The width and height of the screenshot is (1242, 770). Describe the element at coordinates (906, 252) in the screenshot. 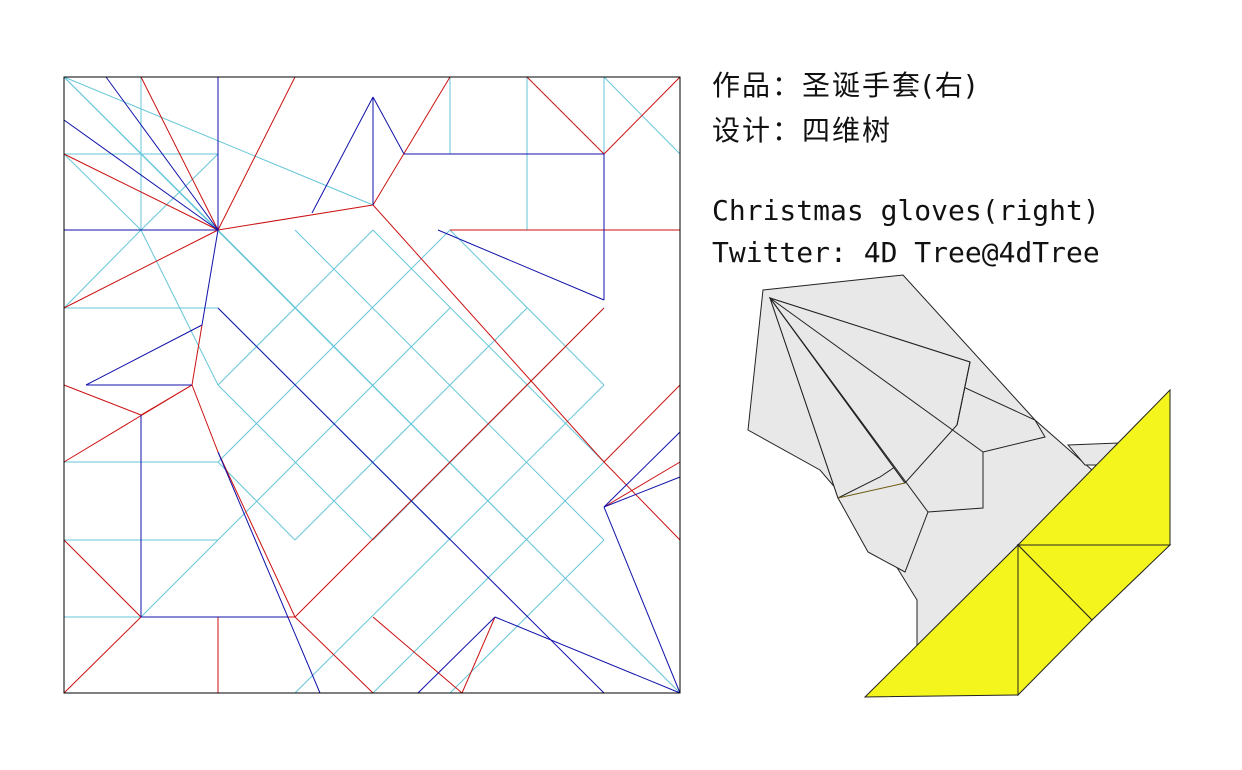

I see `twitter-handle: Twitter: 4D Tree@4dTree` at that location.